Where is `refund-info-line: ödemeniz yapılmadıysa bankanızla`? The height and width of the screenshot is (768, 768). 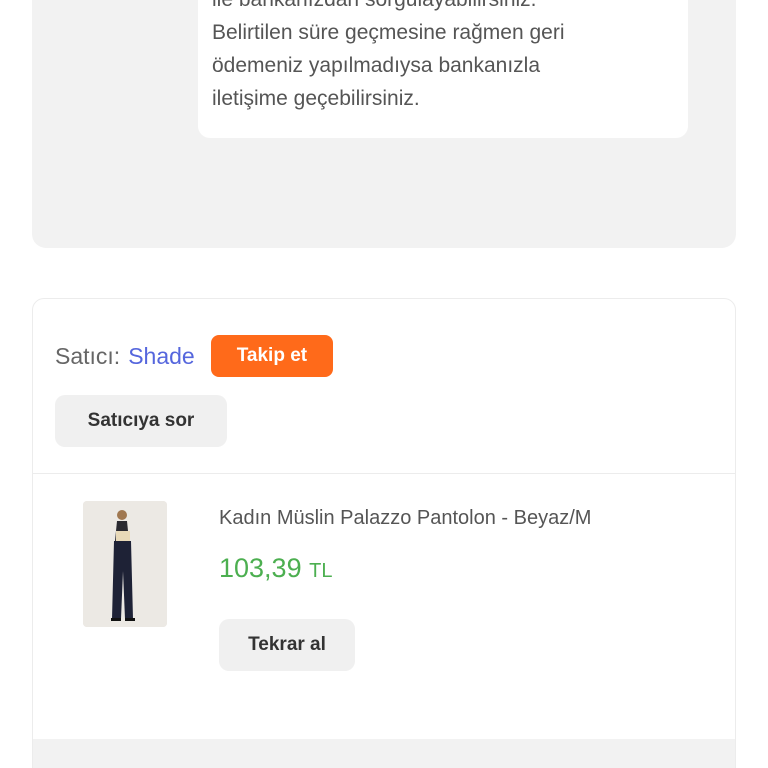 refund-info-line: ödemeniz yapılmadıysa bankanızla is located at coordinates (376, 65).